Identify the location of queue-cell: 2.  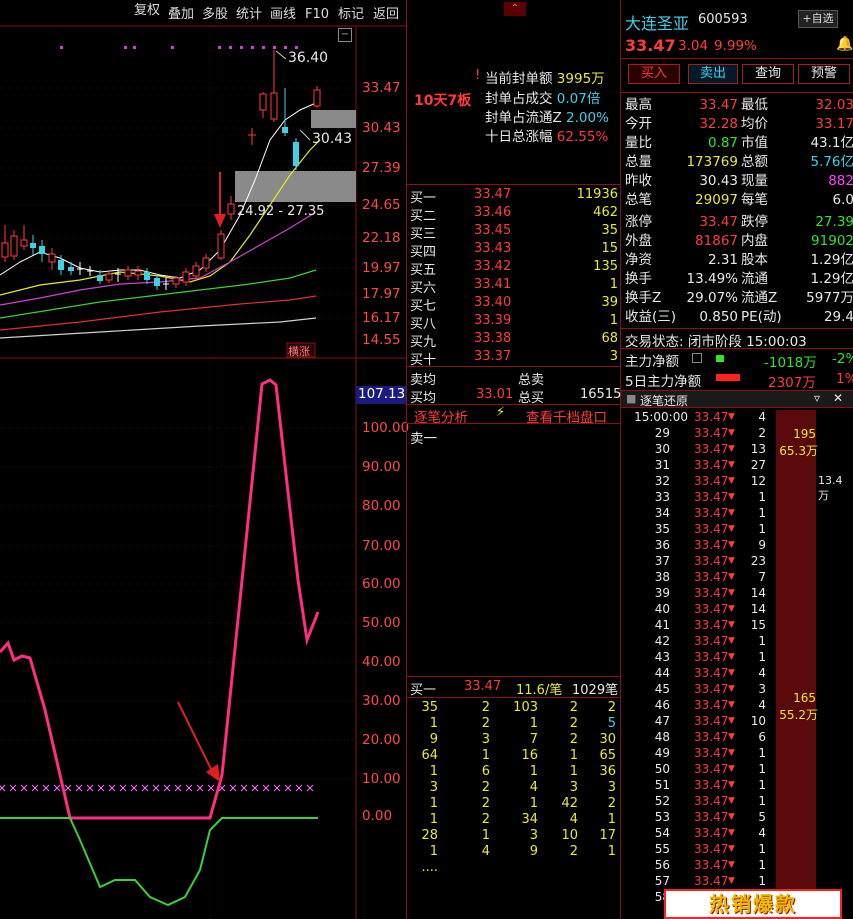
(485, 803).